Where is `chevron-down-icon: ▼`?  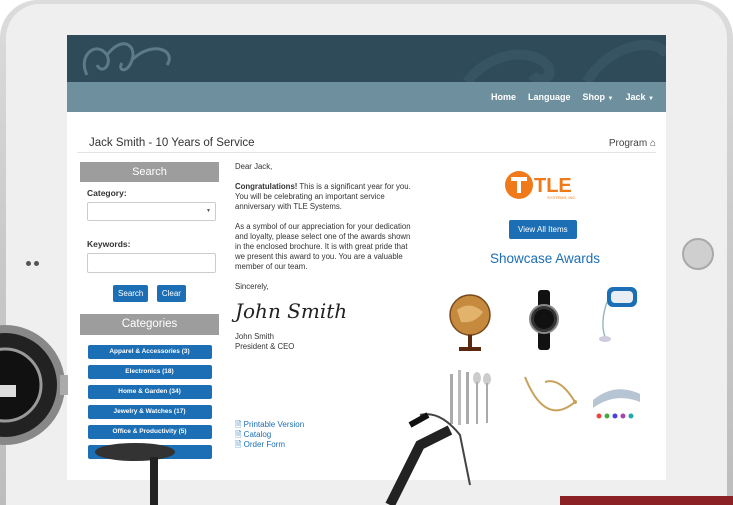 chevron-down-icon: ▼ is located at coordinates (208, 211).